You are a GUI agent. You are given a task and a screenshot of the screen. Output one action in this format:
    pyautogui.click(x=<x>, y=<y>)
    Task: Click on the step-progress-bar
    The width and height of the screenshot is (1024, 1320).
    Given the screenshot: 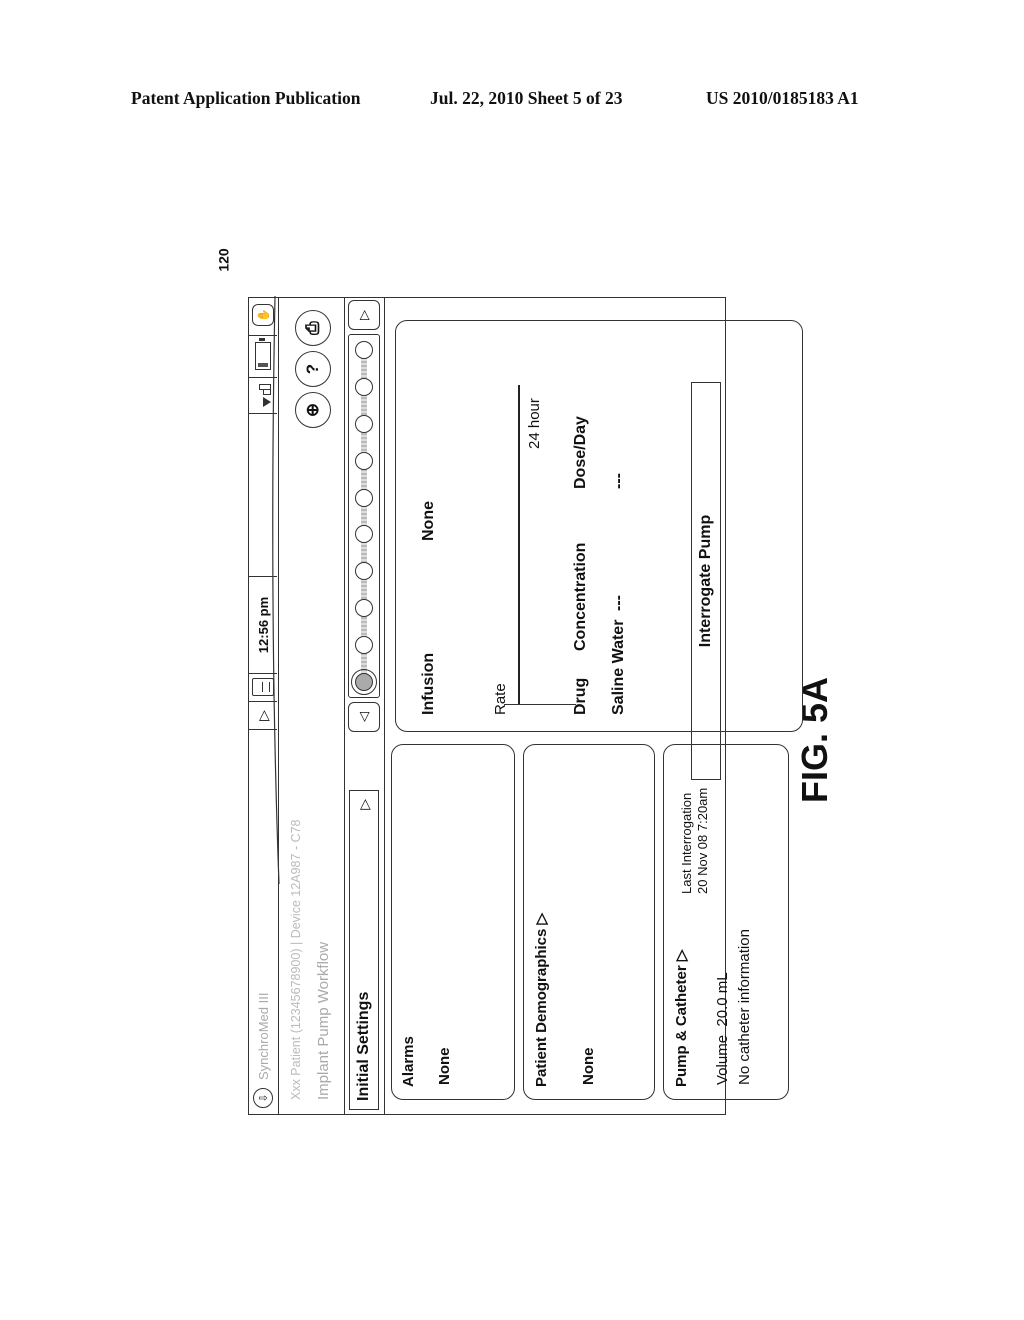 What is the action you would take?
    pyautogui.click(x=364, y=516)
    